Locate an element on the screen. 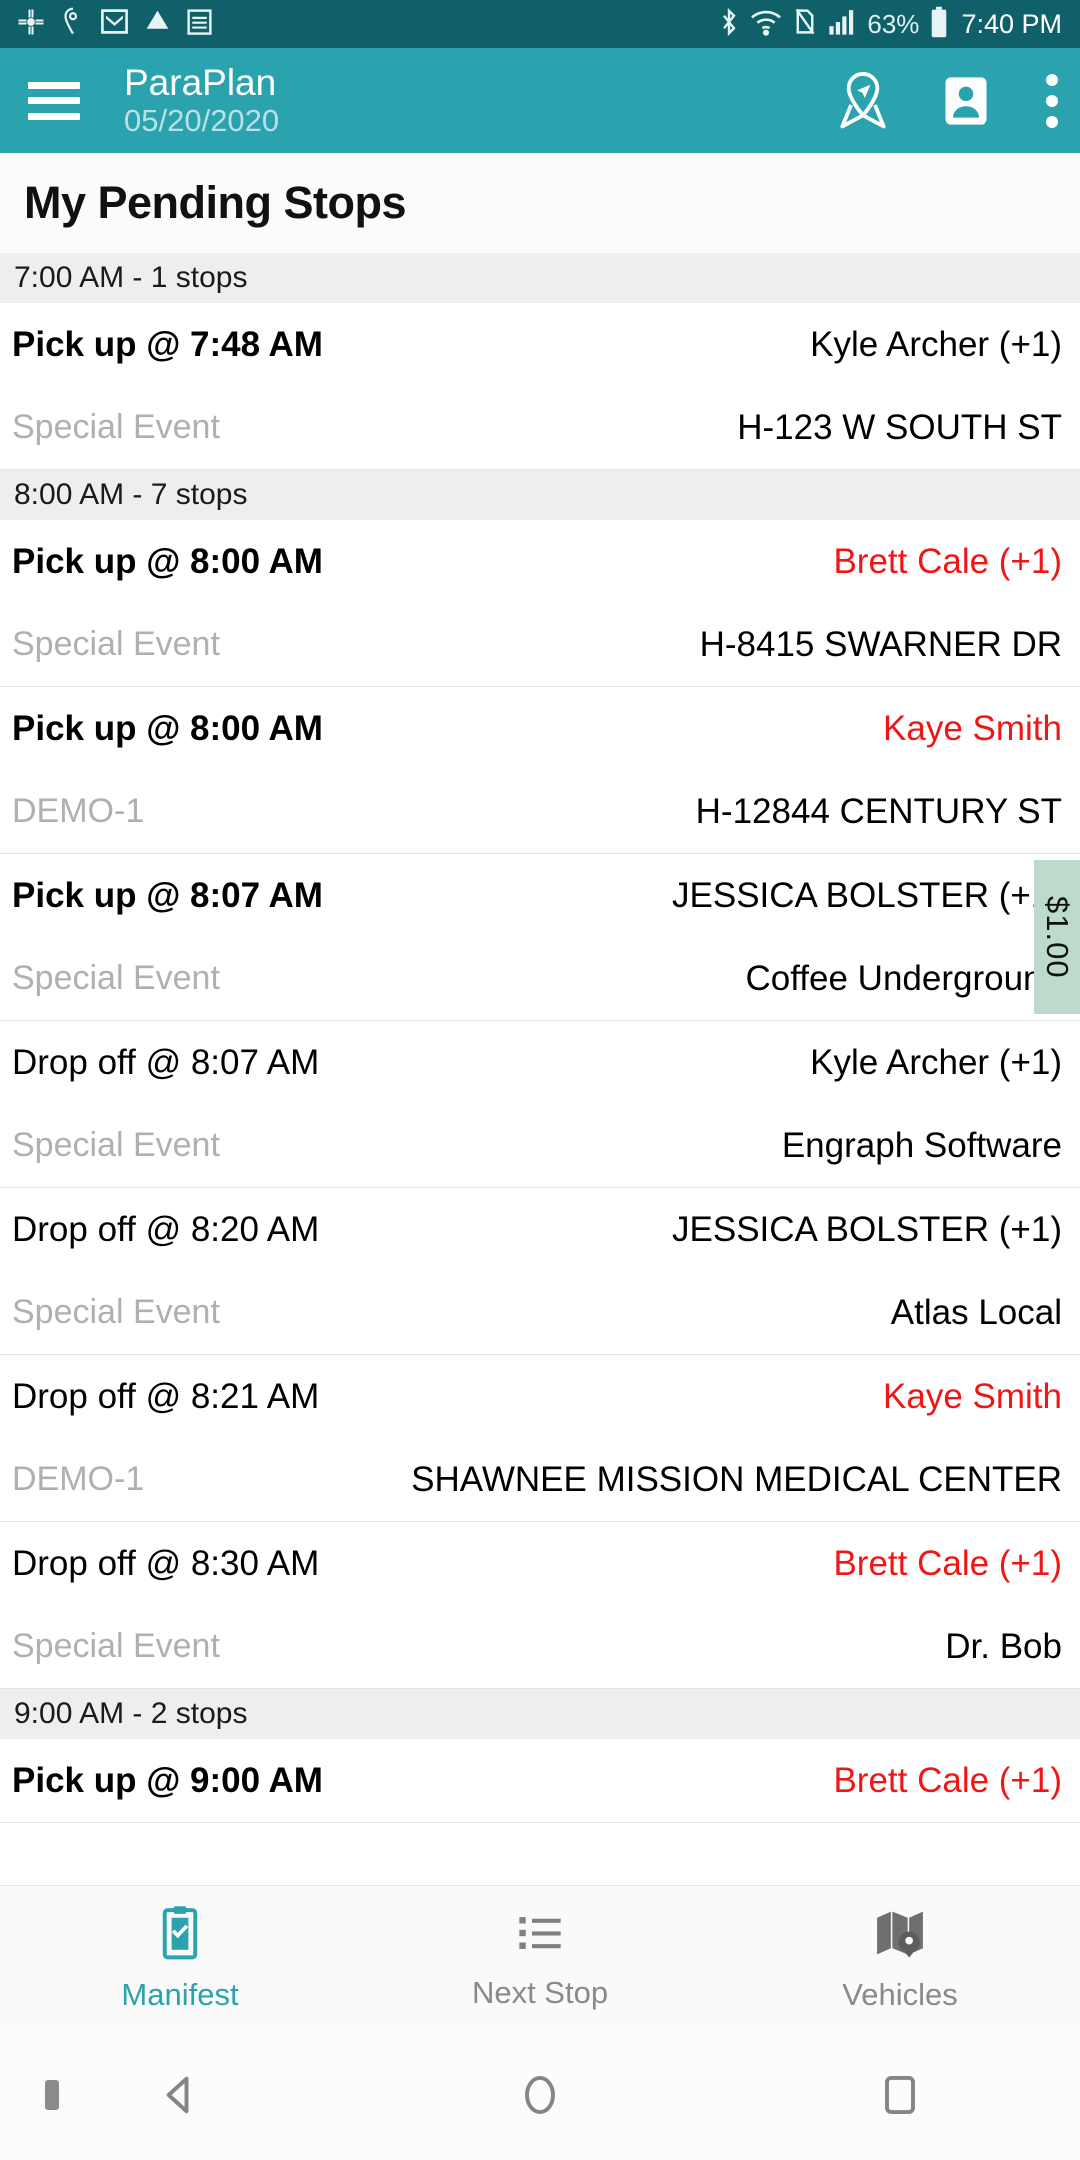 The width and height of the screenshot is (1080, 2160). stop-row-secondary: Special Event H-123 W SOUTH ST is located at coordinates (540, 427).